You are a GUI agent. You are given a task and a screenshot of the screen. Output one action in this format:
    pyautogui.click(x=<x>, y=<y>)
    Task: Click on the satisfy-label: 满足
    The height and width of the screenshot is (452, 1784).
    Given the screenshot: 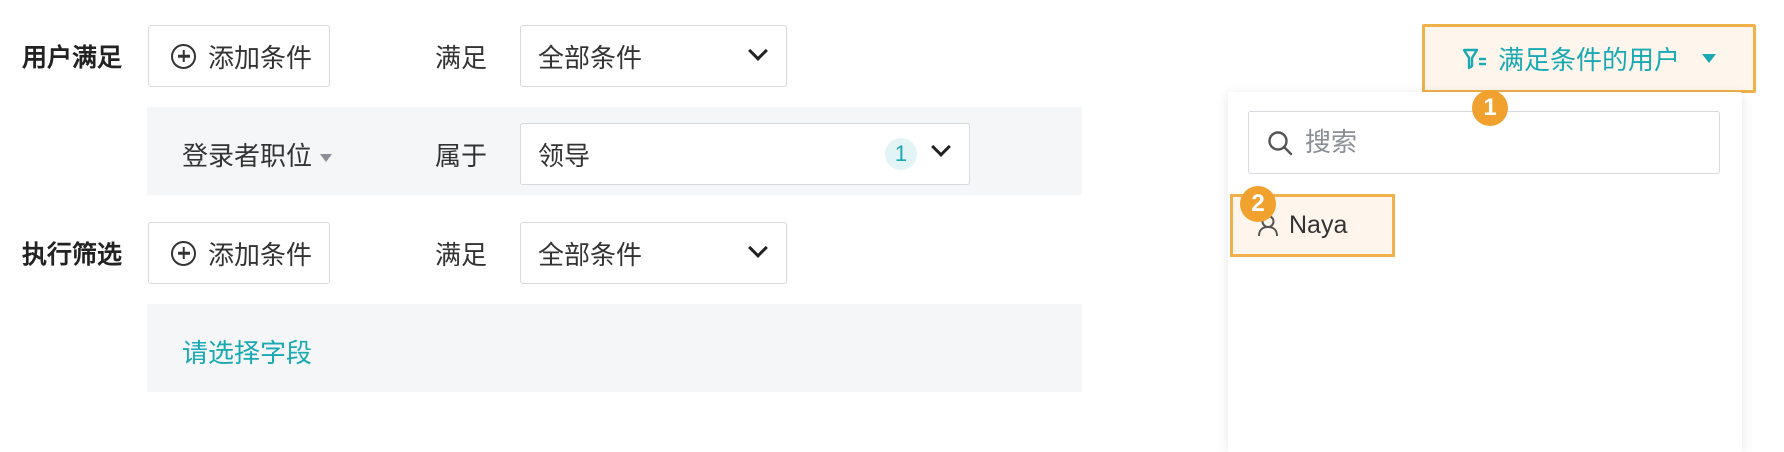 What is the action you would take?
    pyautogui.click(x=461, y=58)
    